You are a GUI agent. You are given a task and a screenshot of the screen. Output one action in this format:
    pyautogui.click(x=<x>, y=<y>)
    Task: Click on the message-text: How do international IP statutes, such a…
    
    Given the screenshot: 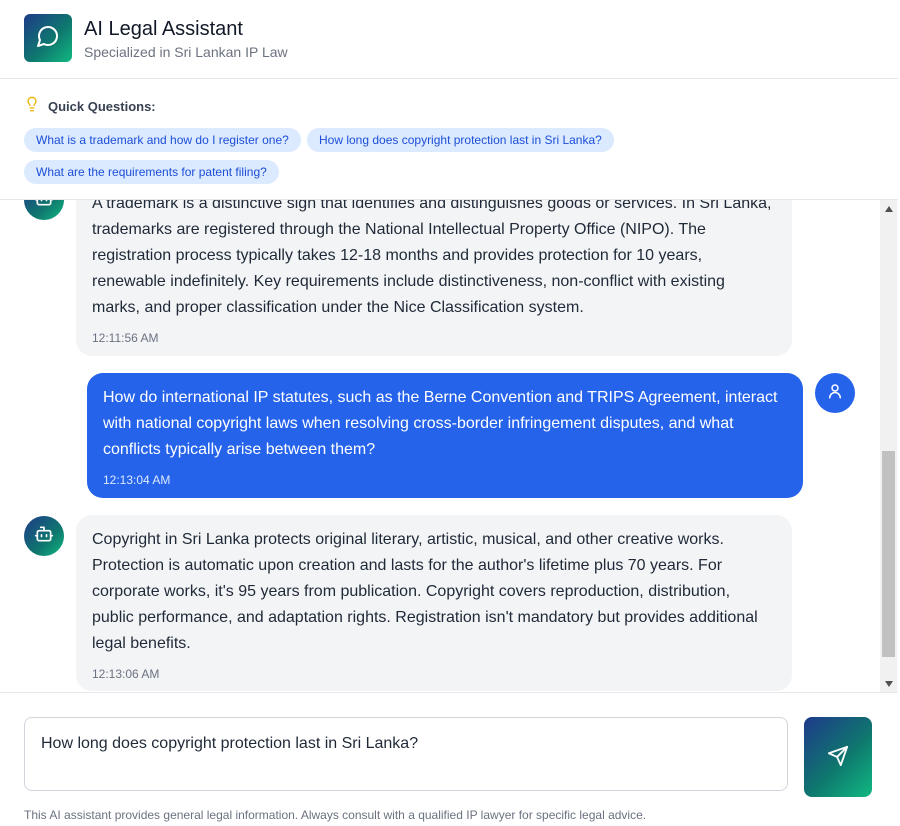 What is the action you would take?
    pyautogui.click(x=440, y=423)
    